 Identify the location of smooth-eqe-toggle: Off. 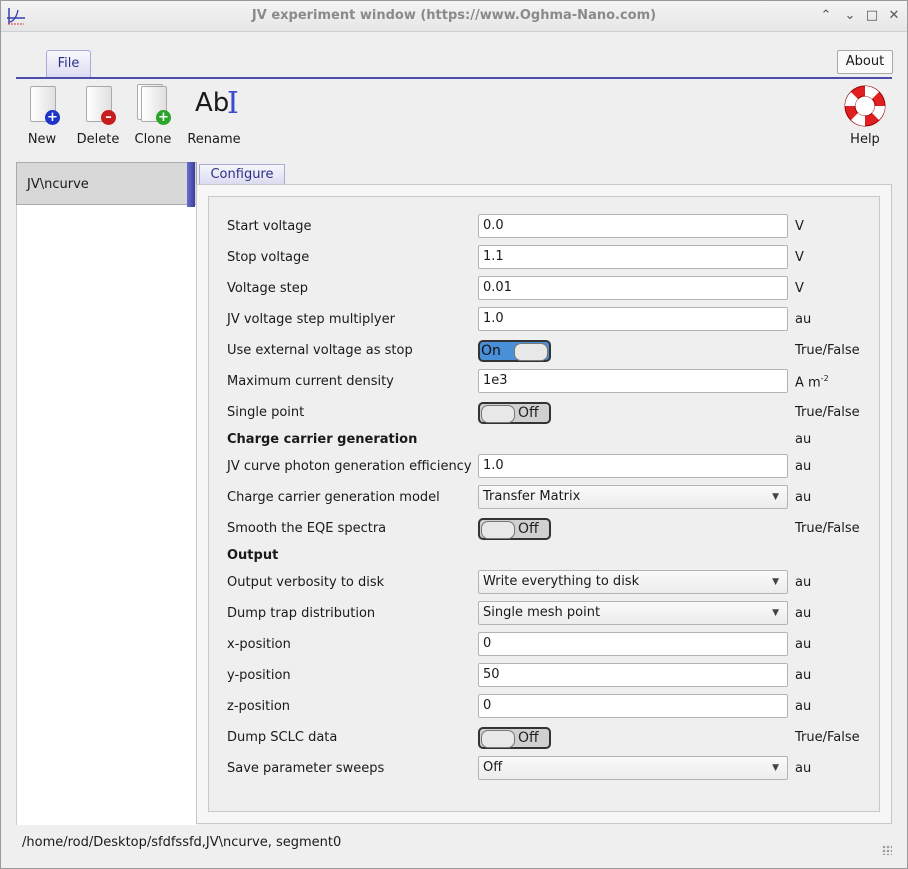
(514, 529).